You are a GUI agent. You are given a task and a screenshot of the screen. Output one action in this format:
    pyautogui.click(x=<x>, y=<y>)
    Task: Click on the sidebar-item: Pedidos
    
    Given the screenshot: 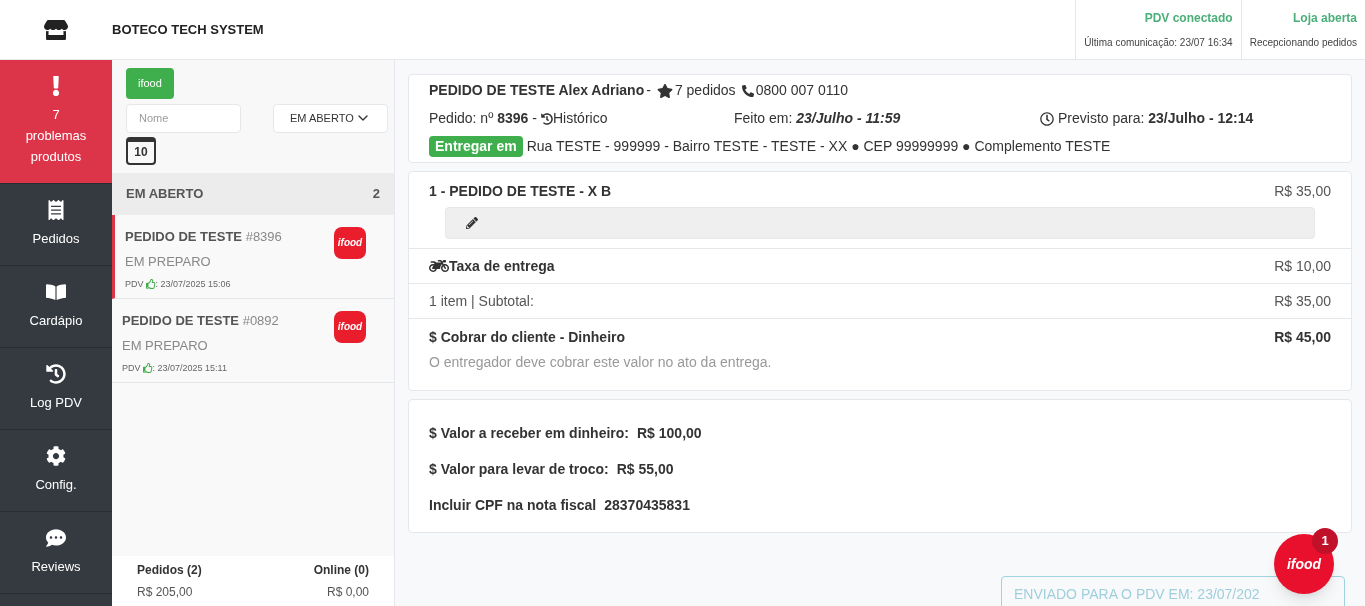 What is the action you would take?
    pyautogui.click(x=56, y=225)
    